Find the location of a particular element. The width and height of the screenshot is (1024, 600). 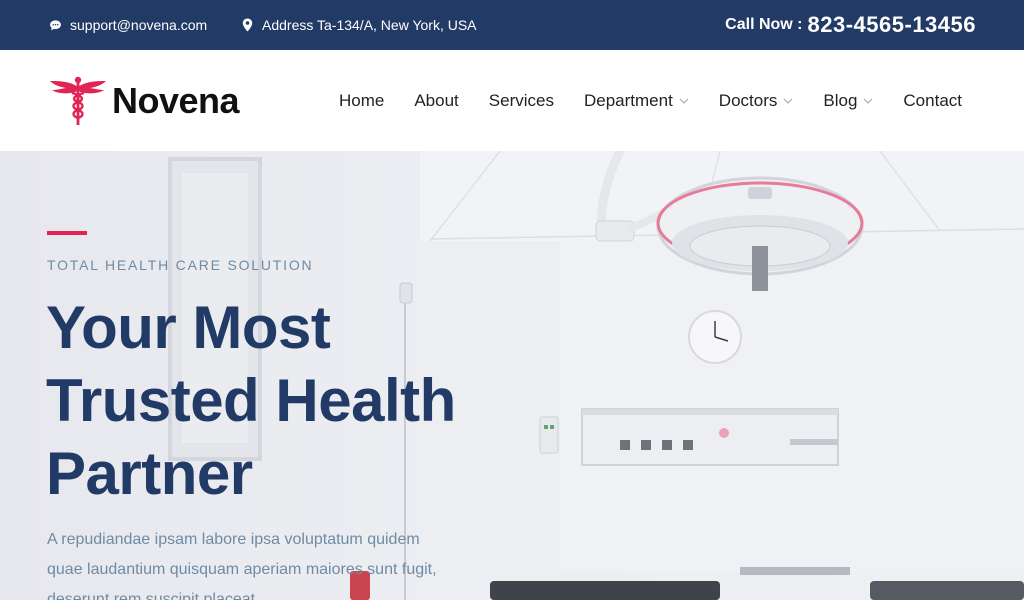

nav-item-doctors: Doctors is located at coordinates (756, 101).